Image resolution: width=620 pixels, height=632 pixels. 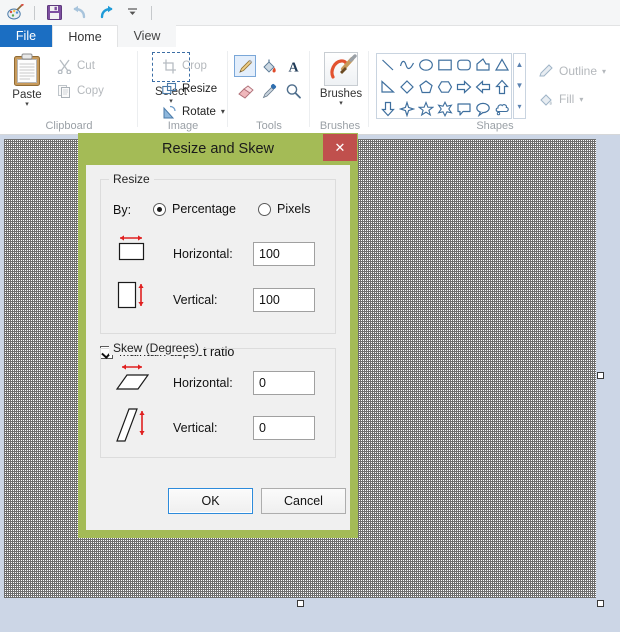 What do you see at coordinates (269, 126) in the screenshot?
I see `tools-group-label: Tools` at bounding box center [269, 126].